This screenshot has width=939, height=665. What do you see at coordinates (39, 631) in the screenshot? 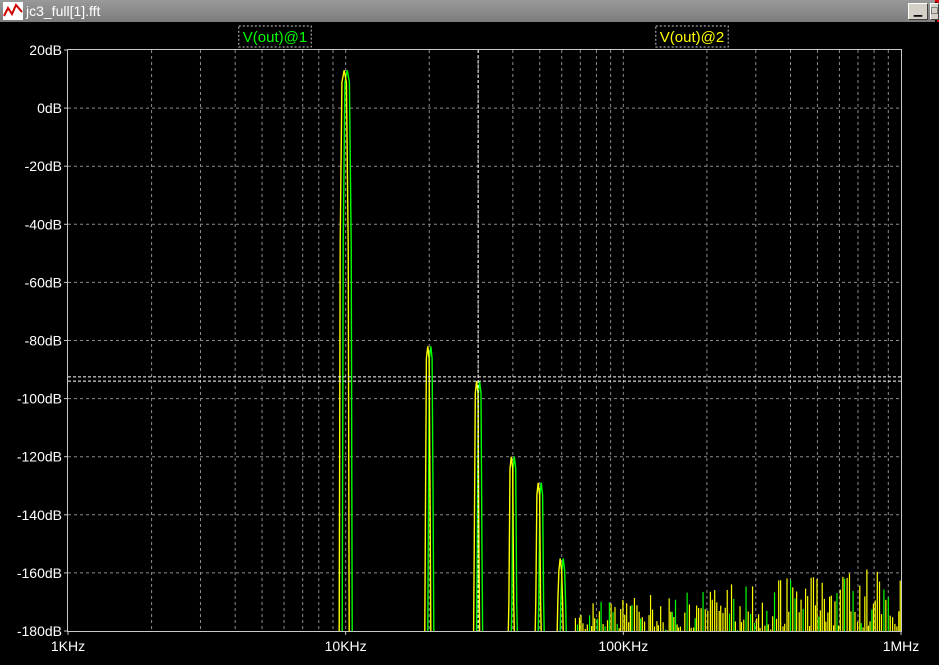
I see `y-tick-label: -180dB` at bounding box center [39, 631].